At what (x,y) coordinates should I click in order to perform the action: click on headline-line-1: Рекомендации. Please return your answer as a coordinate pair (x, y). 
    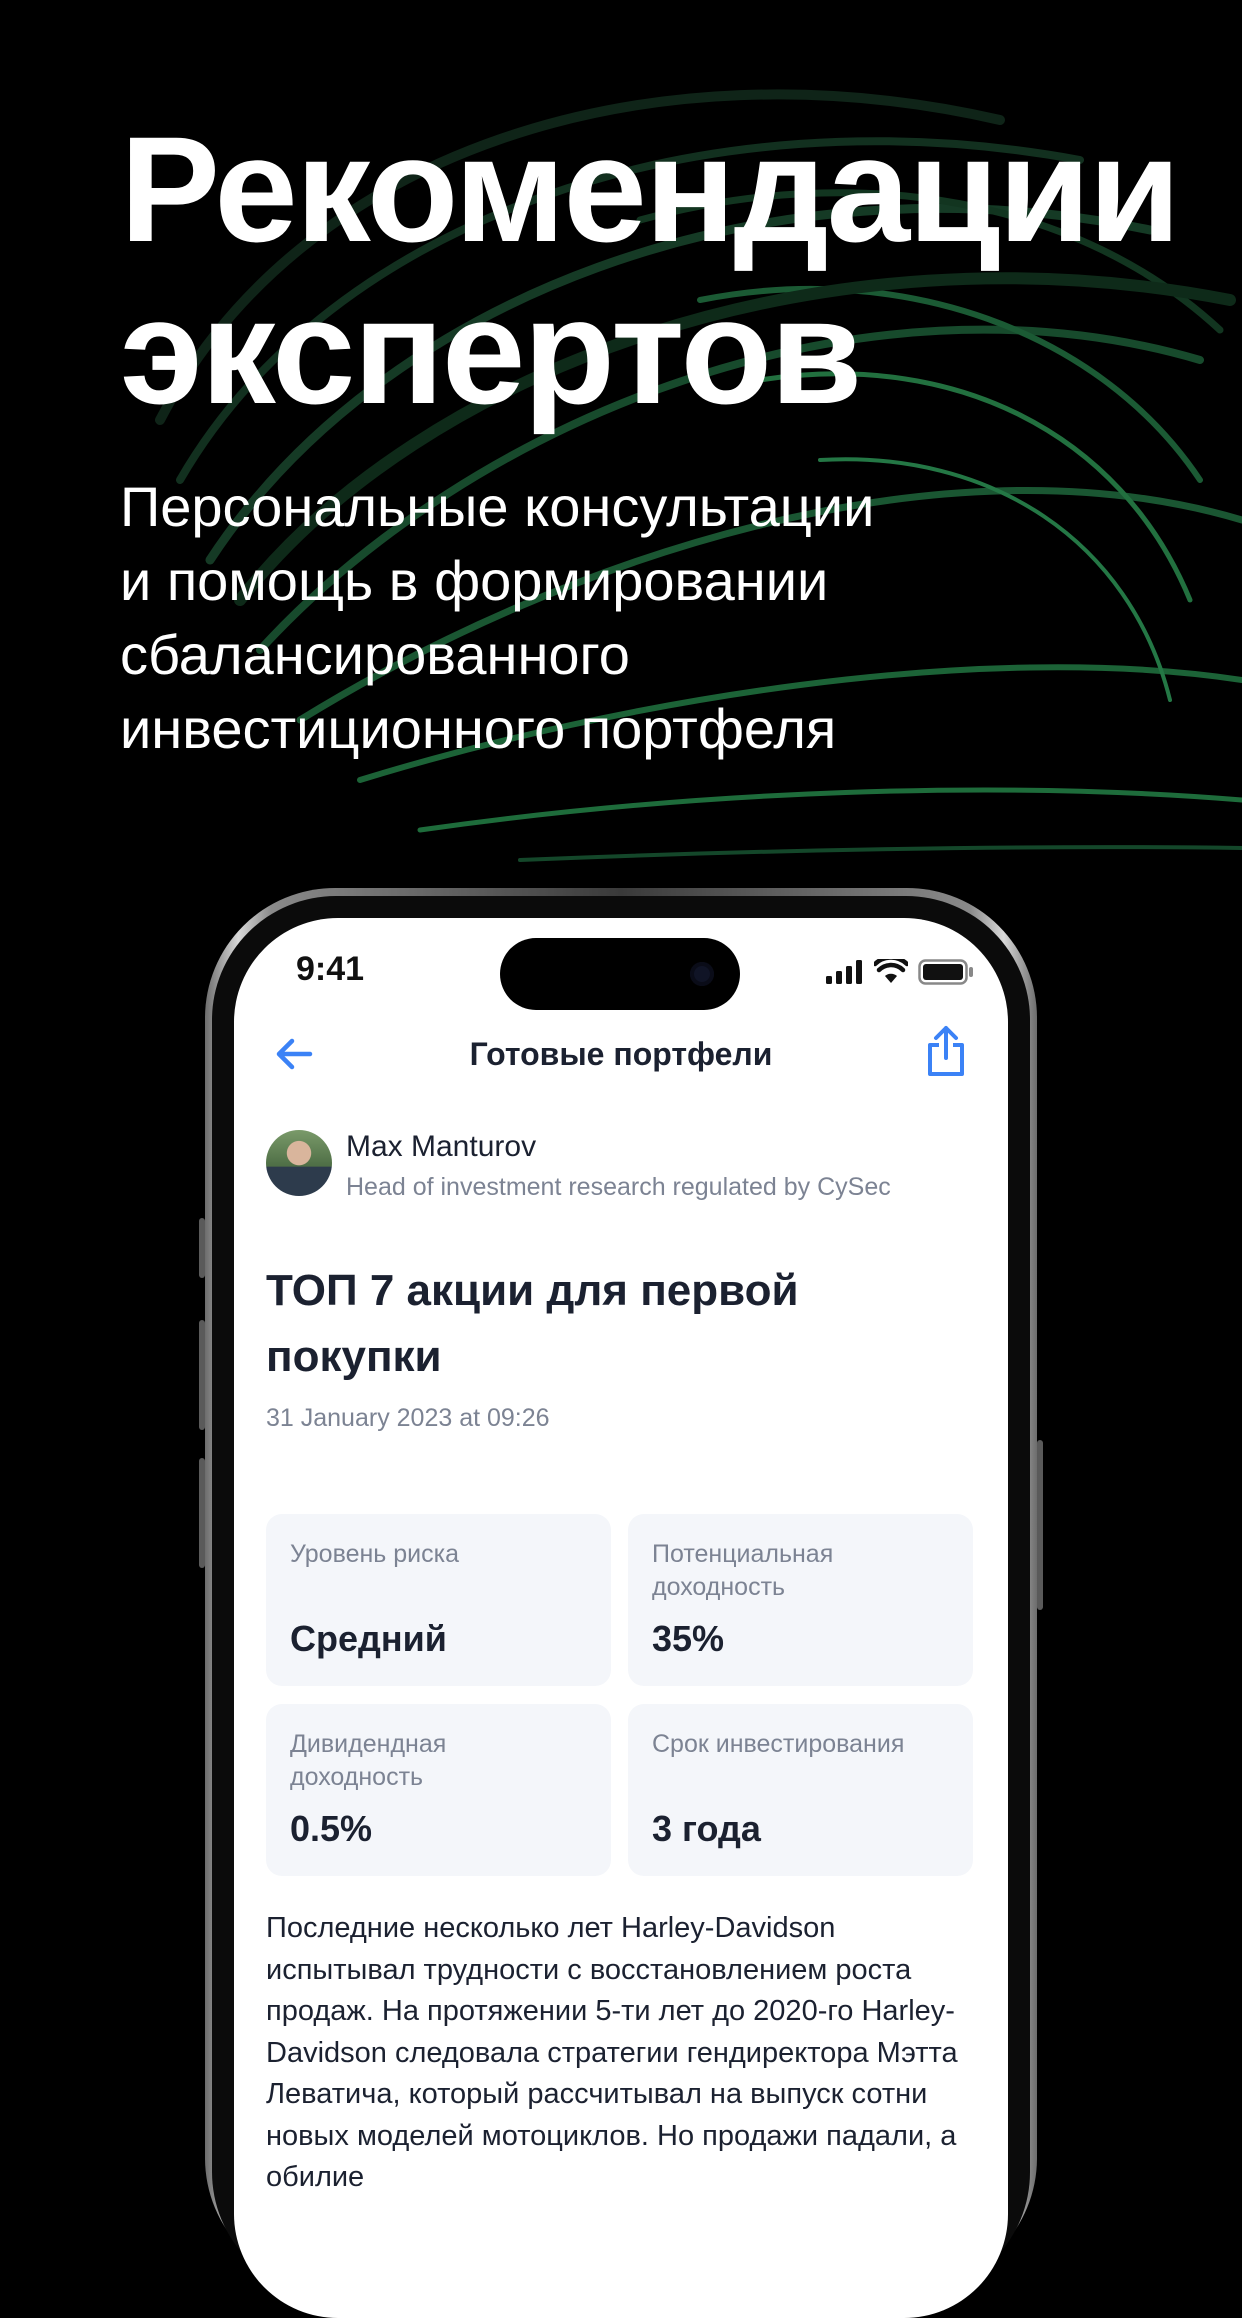
    Looking at the image, I should click on (650, 189).